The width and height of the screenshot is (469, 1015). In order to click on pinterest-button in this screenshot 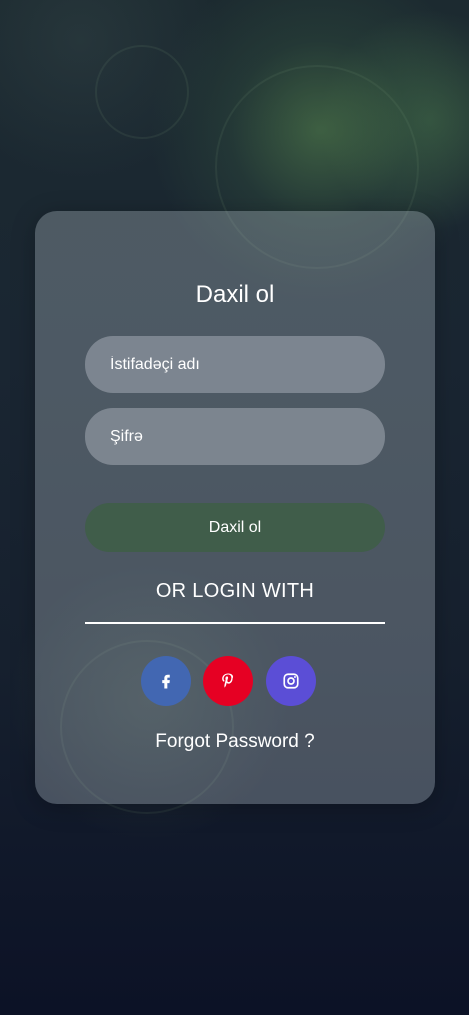, I will do `click(228, 681)`.